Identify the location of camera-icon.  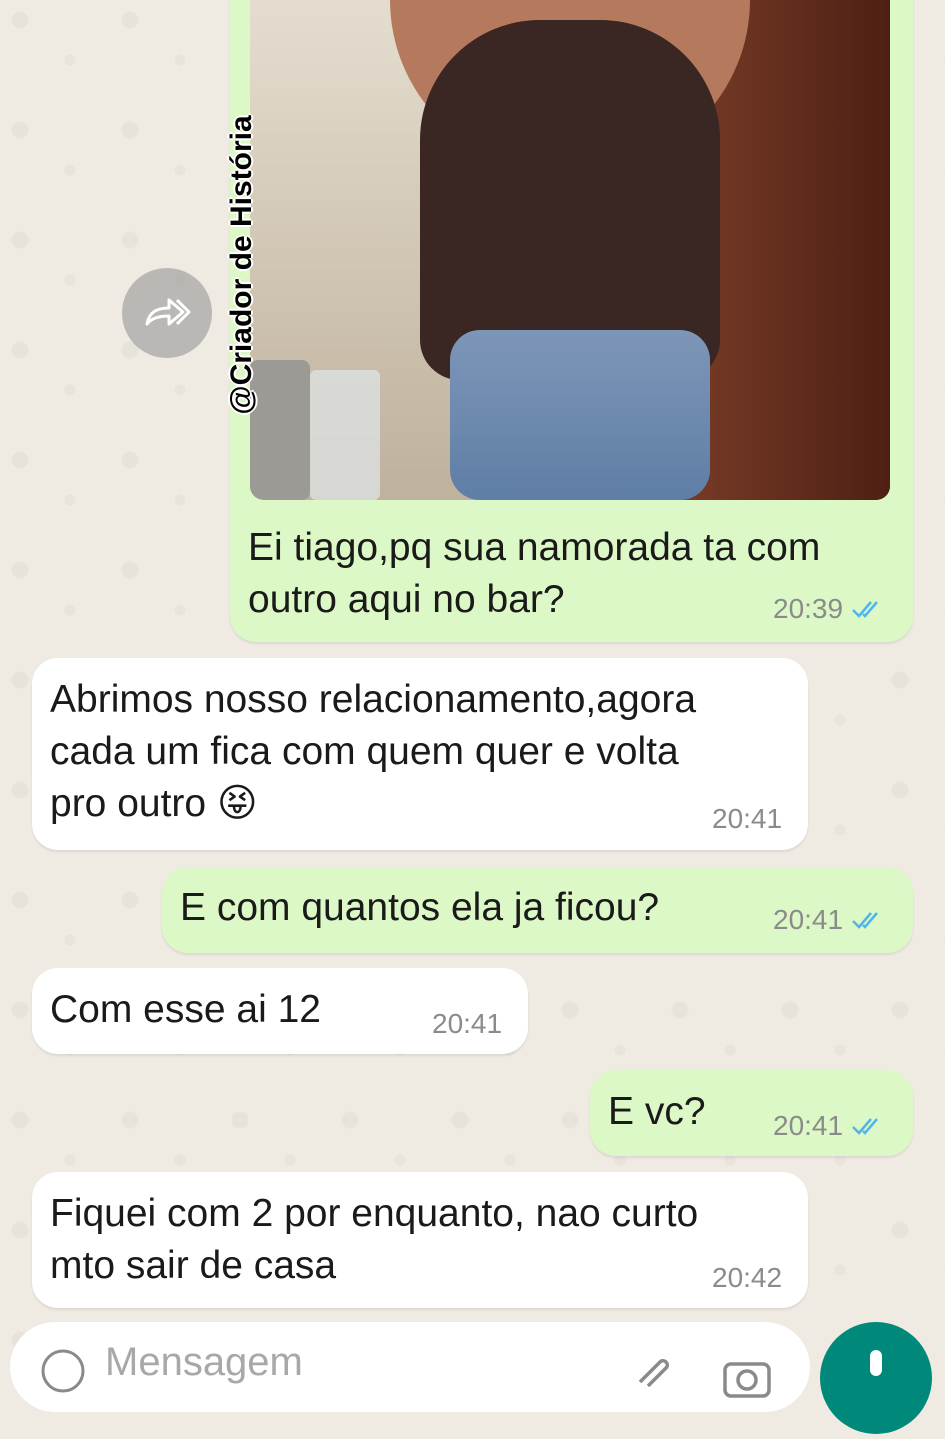
(747, 1376).